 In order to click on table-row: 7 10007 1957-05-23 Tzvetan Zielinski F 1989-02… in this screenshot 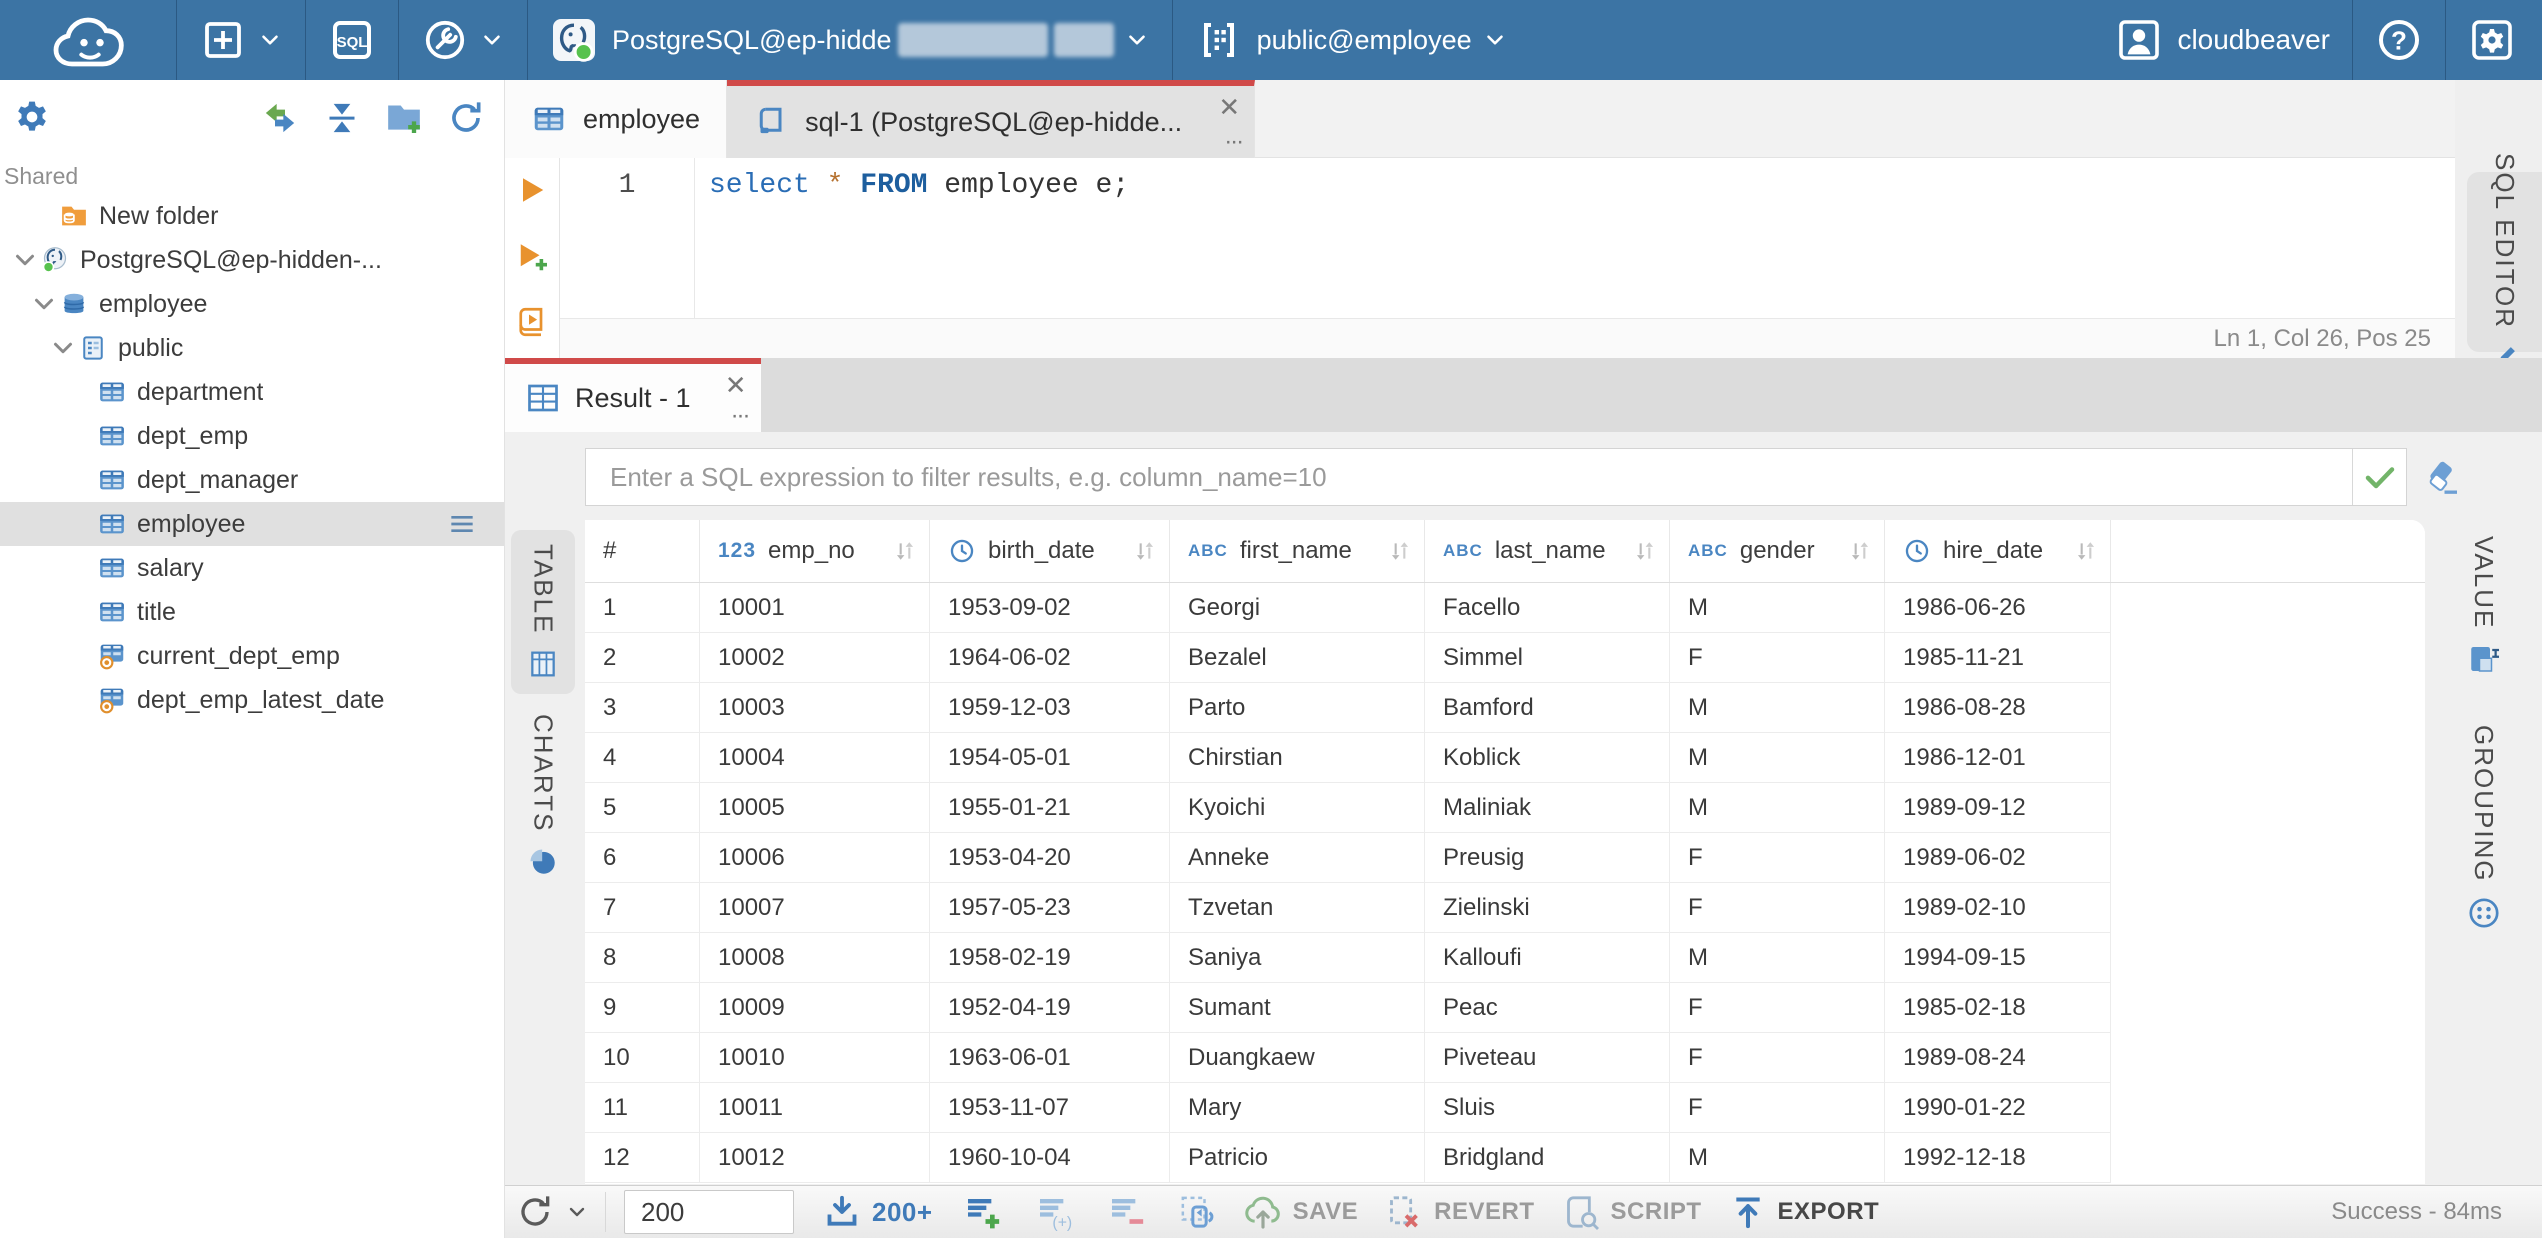, I will do `click(1348, 908)`.